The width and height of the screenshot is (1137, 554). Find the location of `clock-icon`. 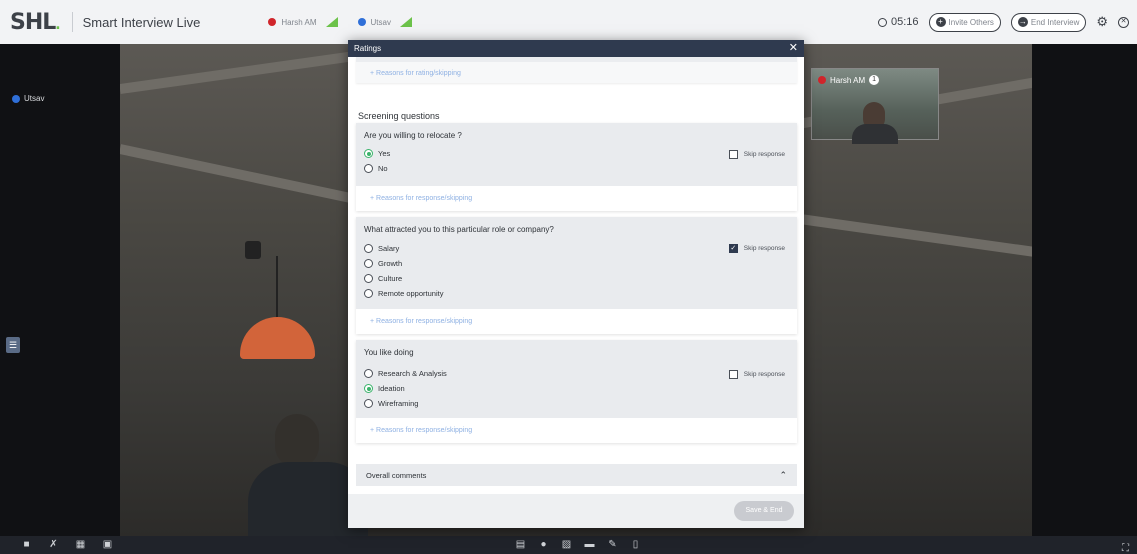

clock-icon is located at coordinates (882, 22).